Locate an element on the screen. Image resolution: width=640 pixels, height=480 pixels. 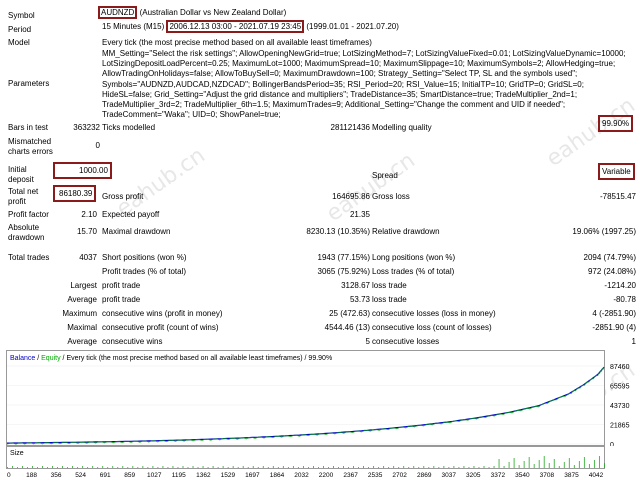
profit-factor-label: Profit factor is located at coordinates (28, 214).